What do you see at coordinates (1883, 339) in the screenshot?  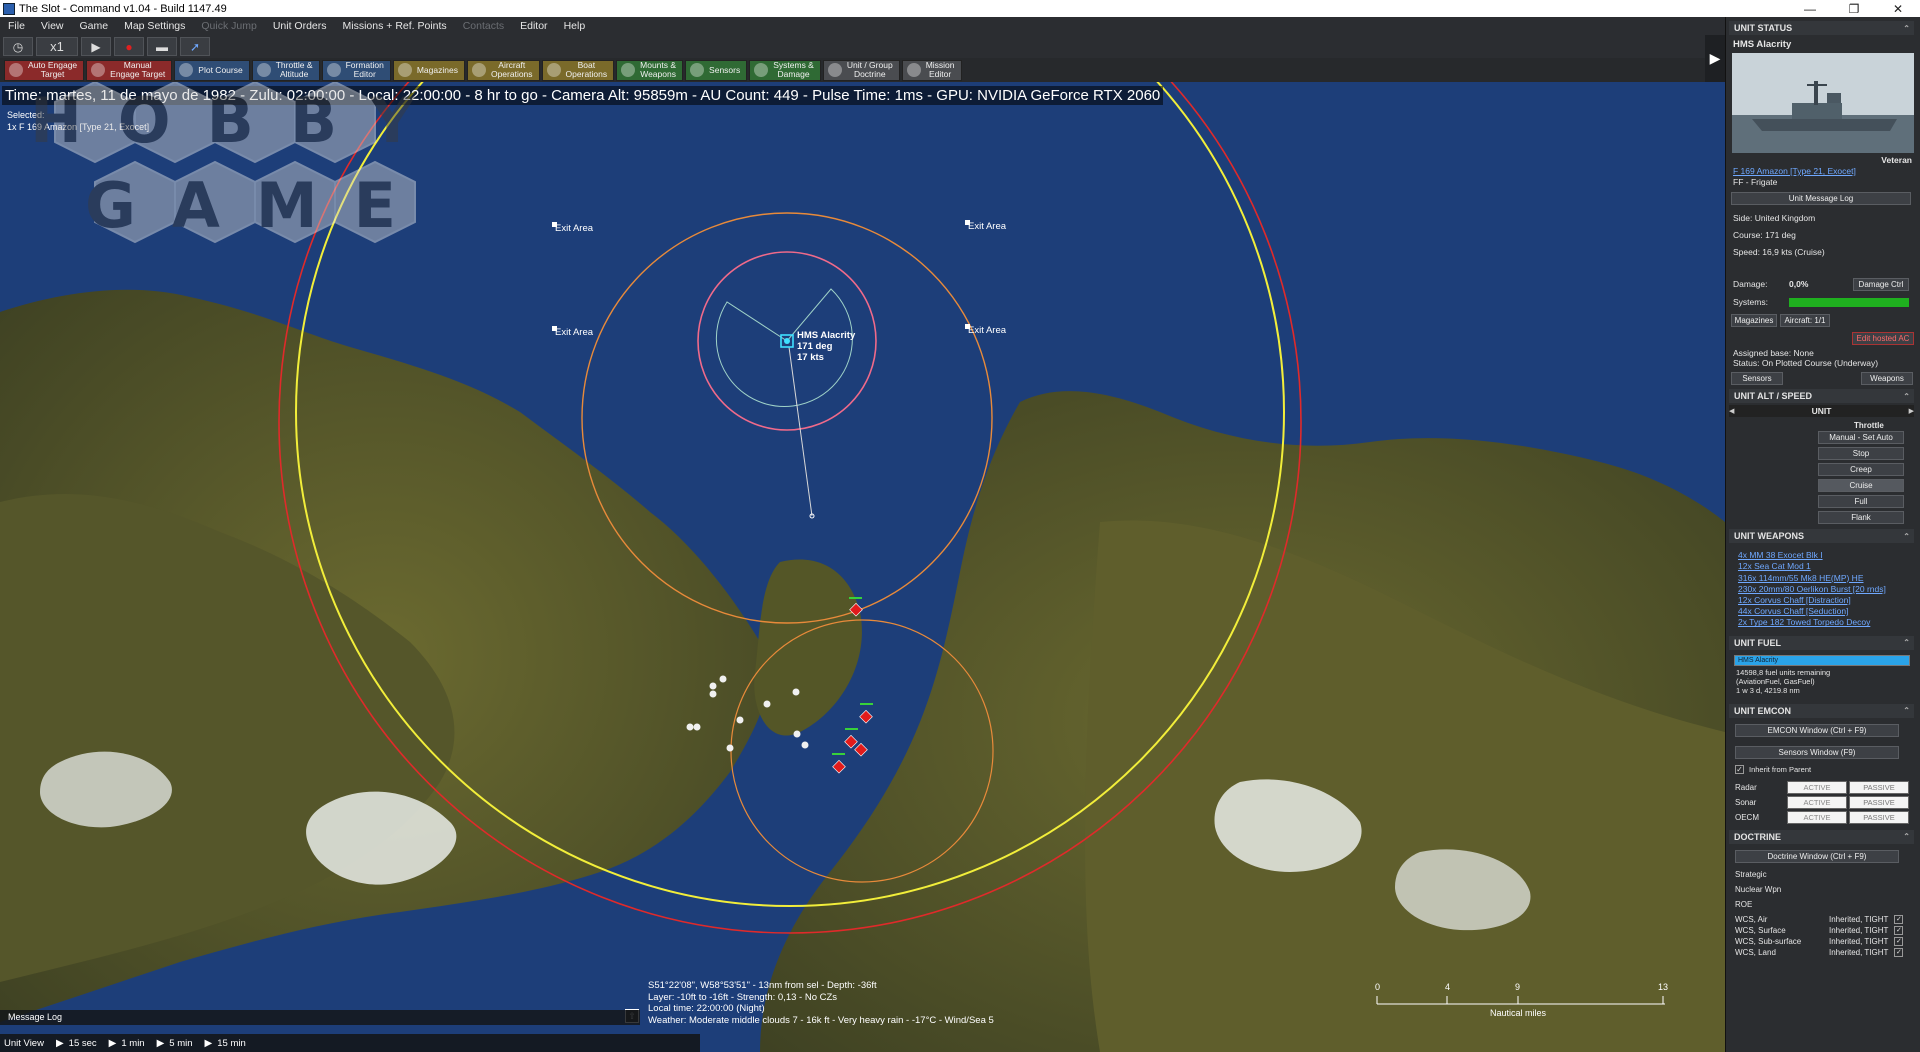 I see `edit-hosted-ac-button: Edit hosted AC` at bounding box center [1883, 339].